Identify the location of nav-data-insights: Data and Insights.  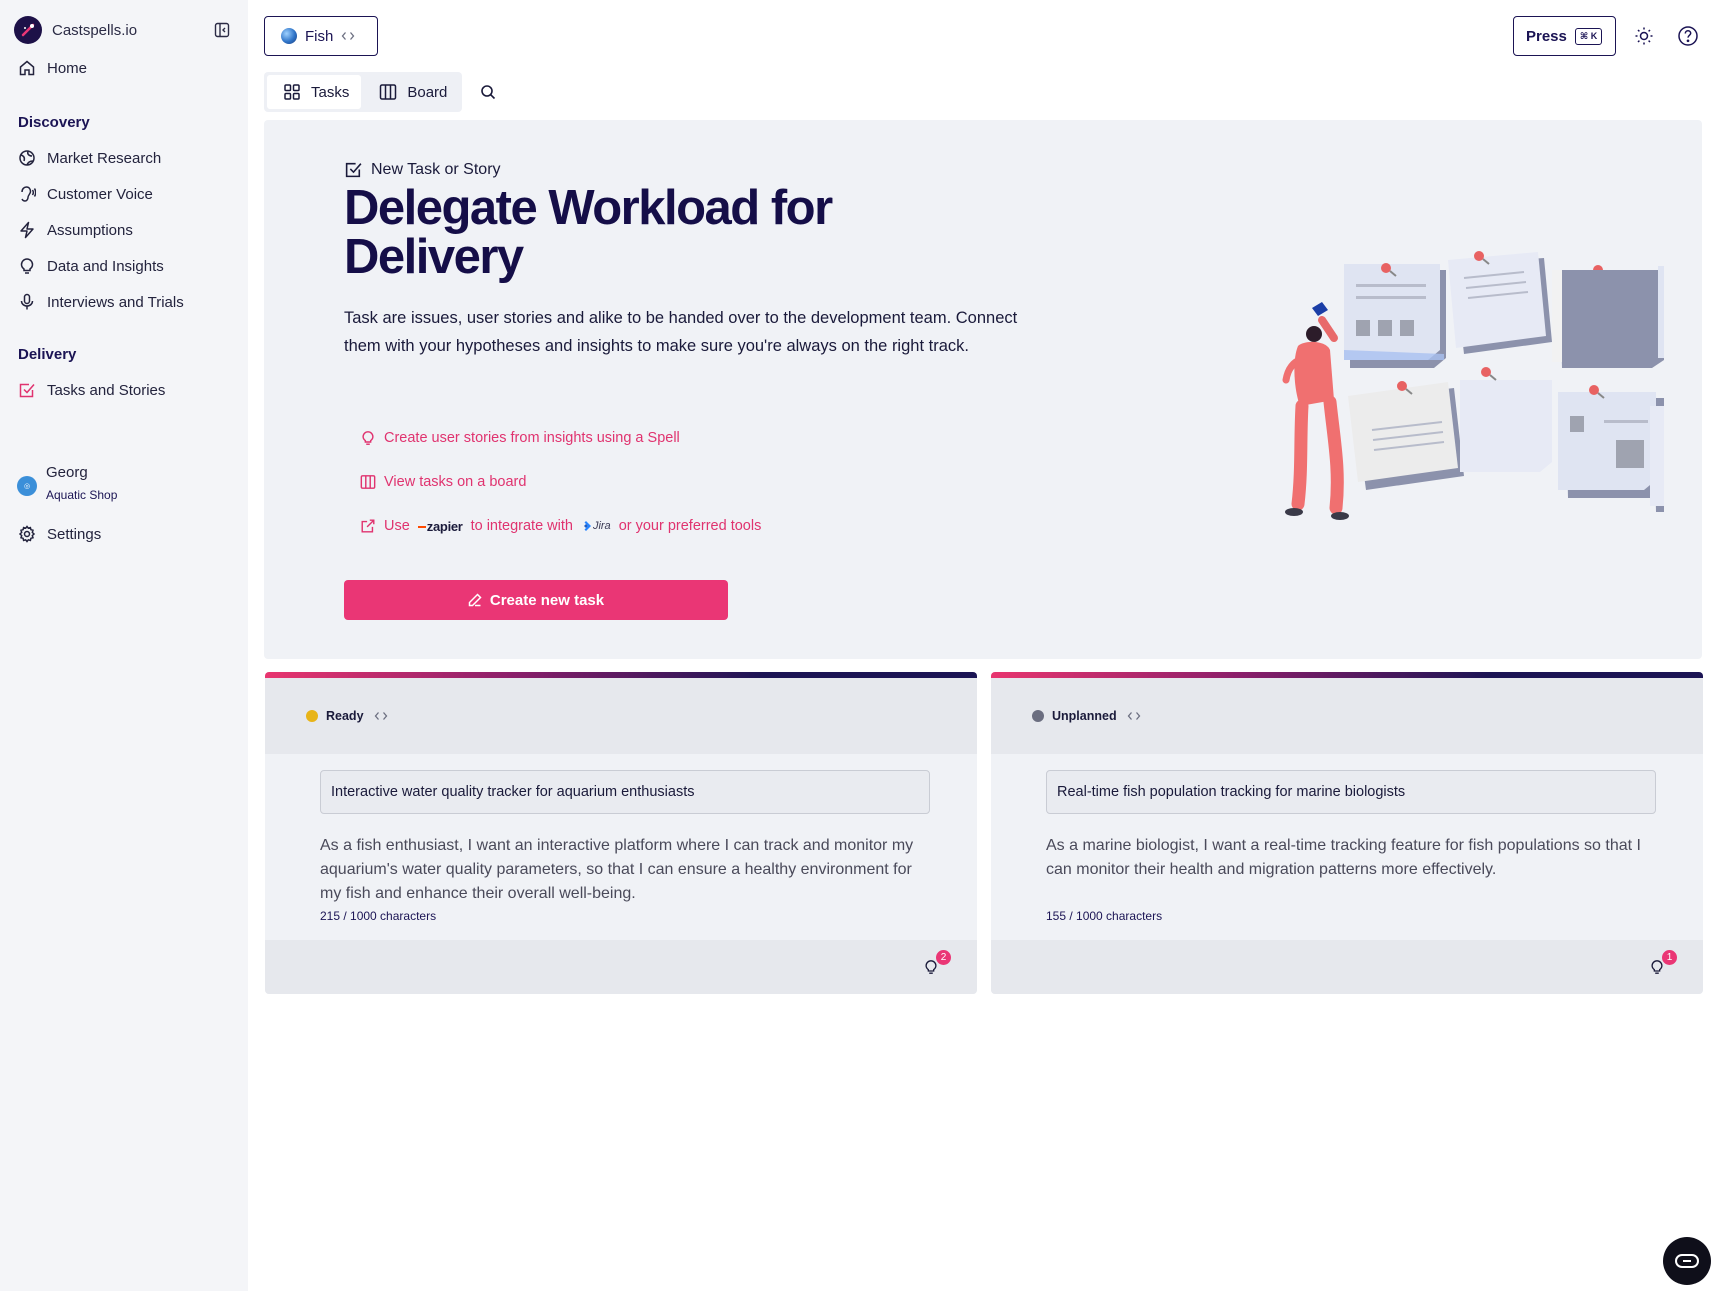
(90, 266).